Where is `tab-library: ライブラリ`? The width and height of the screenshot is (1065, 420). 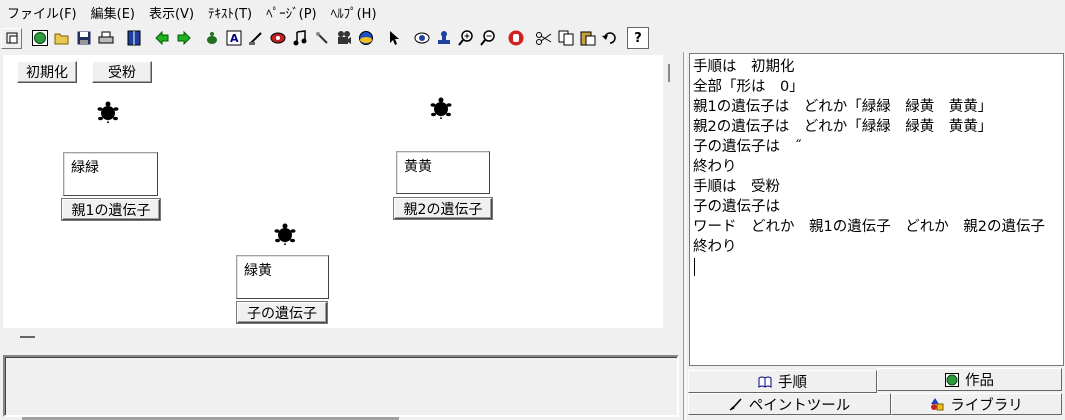 tab-library: ライブラリ is located at coordinates (976, 404).